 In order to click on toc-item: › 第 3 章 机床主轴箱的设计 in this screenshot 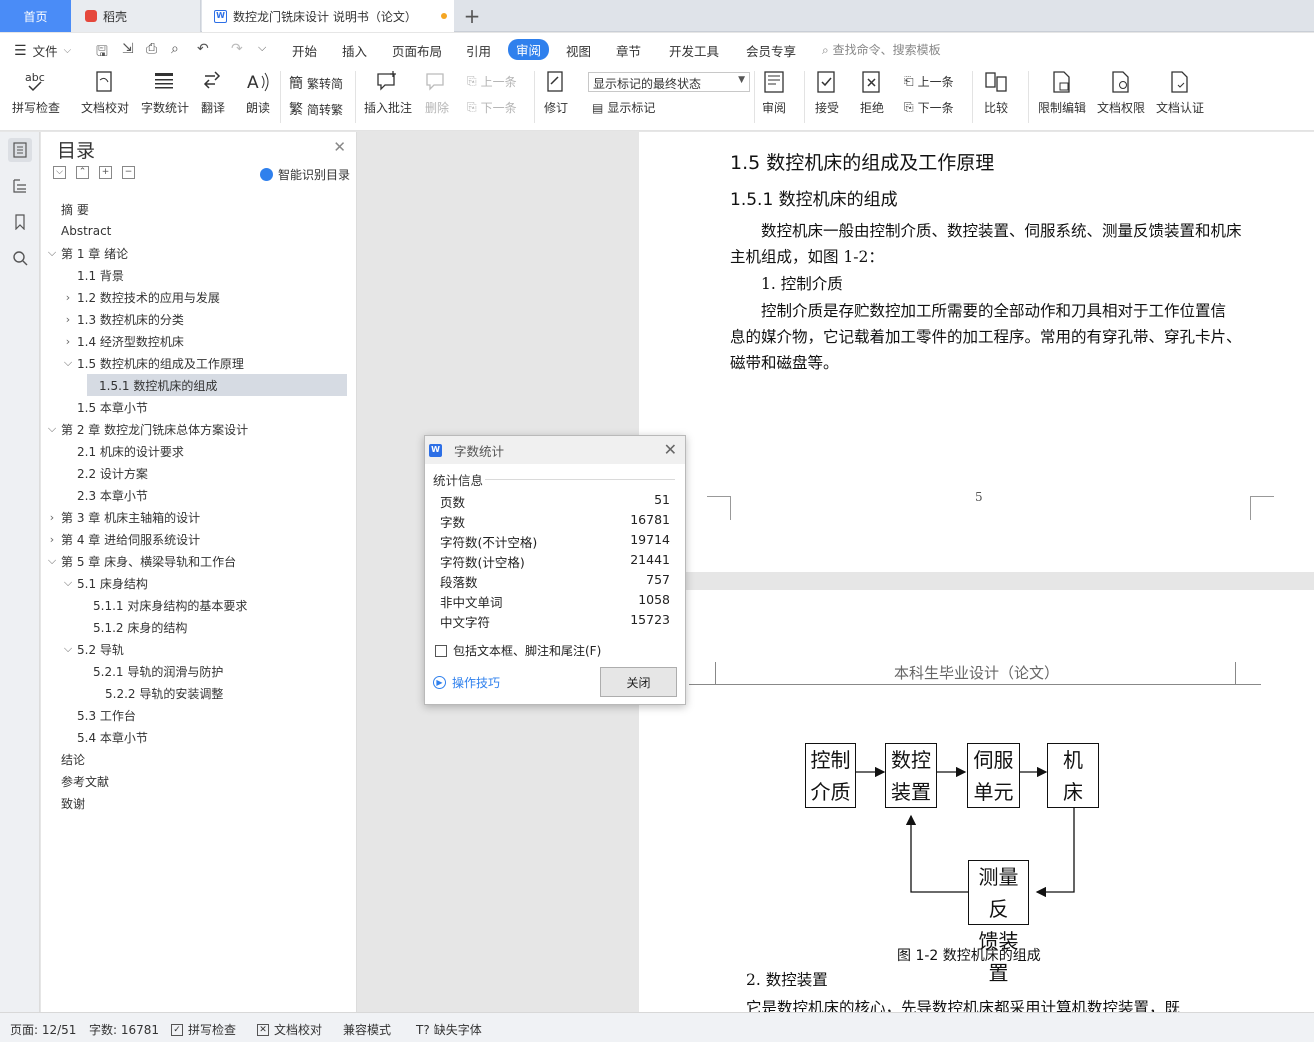, I will do `click(196, 517)`.